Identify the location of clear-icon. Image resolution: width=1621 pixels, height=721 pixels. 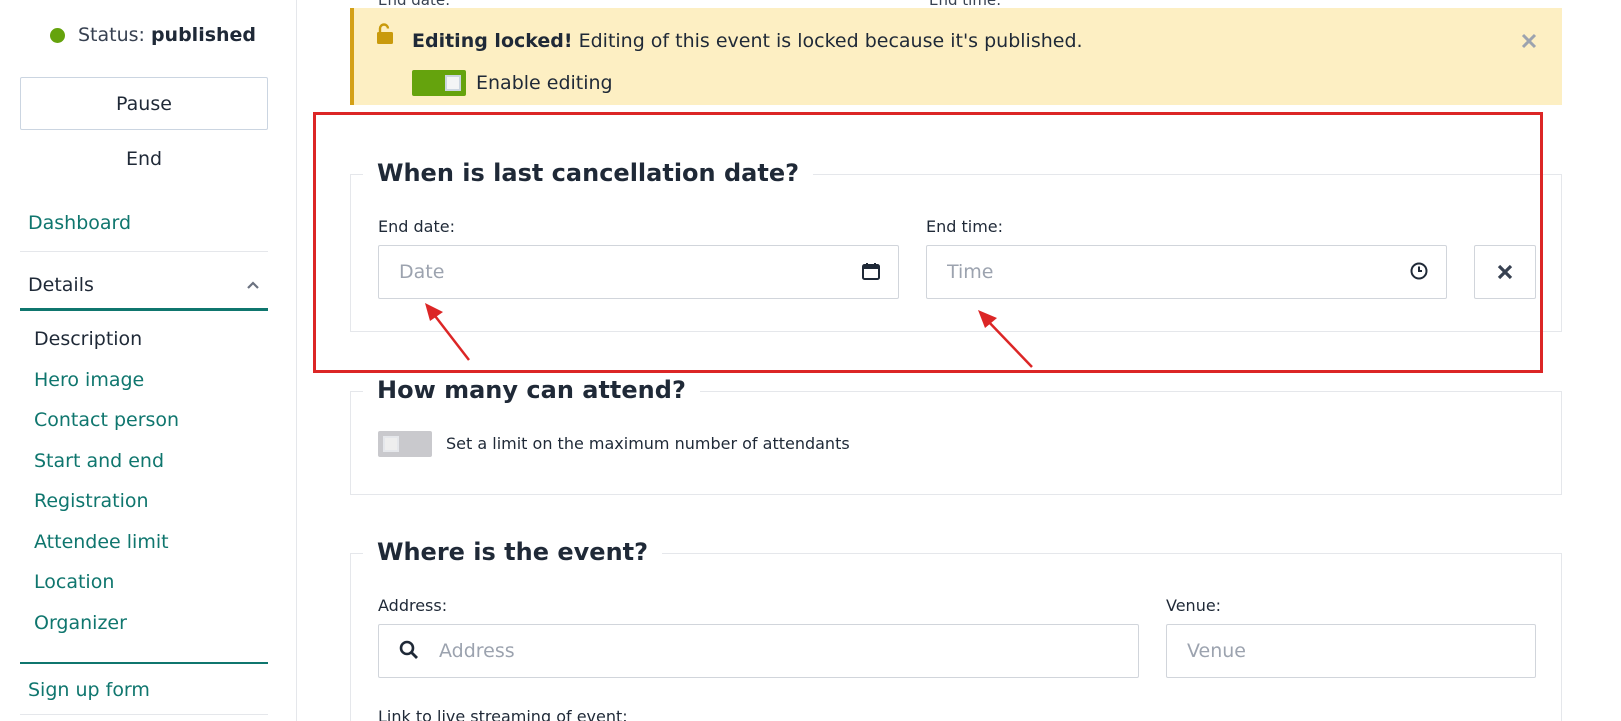
(1505, 272).